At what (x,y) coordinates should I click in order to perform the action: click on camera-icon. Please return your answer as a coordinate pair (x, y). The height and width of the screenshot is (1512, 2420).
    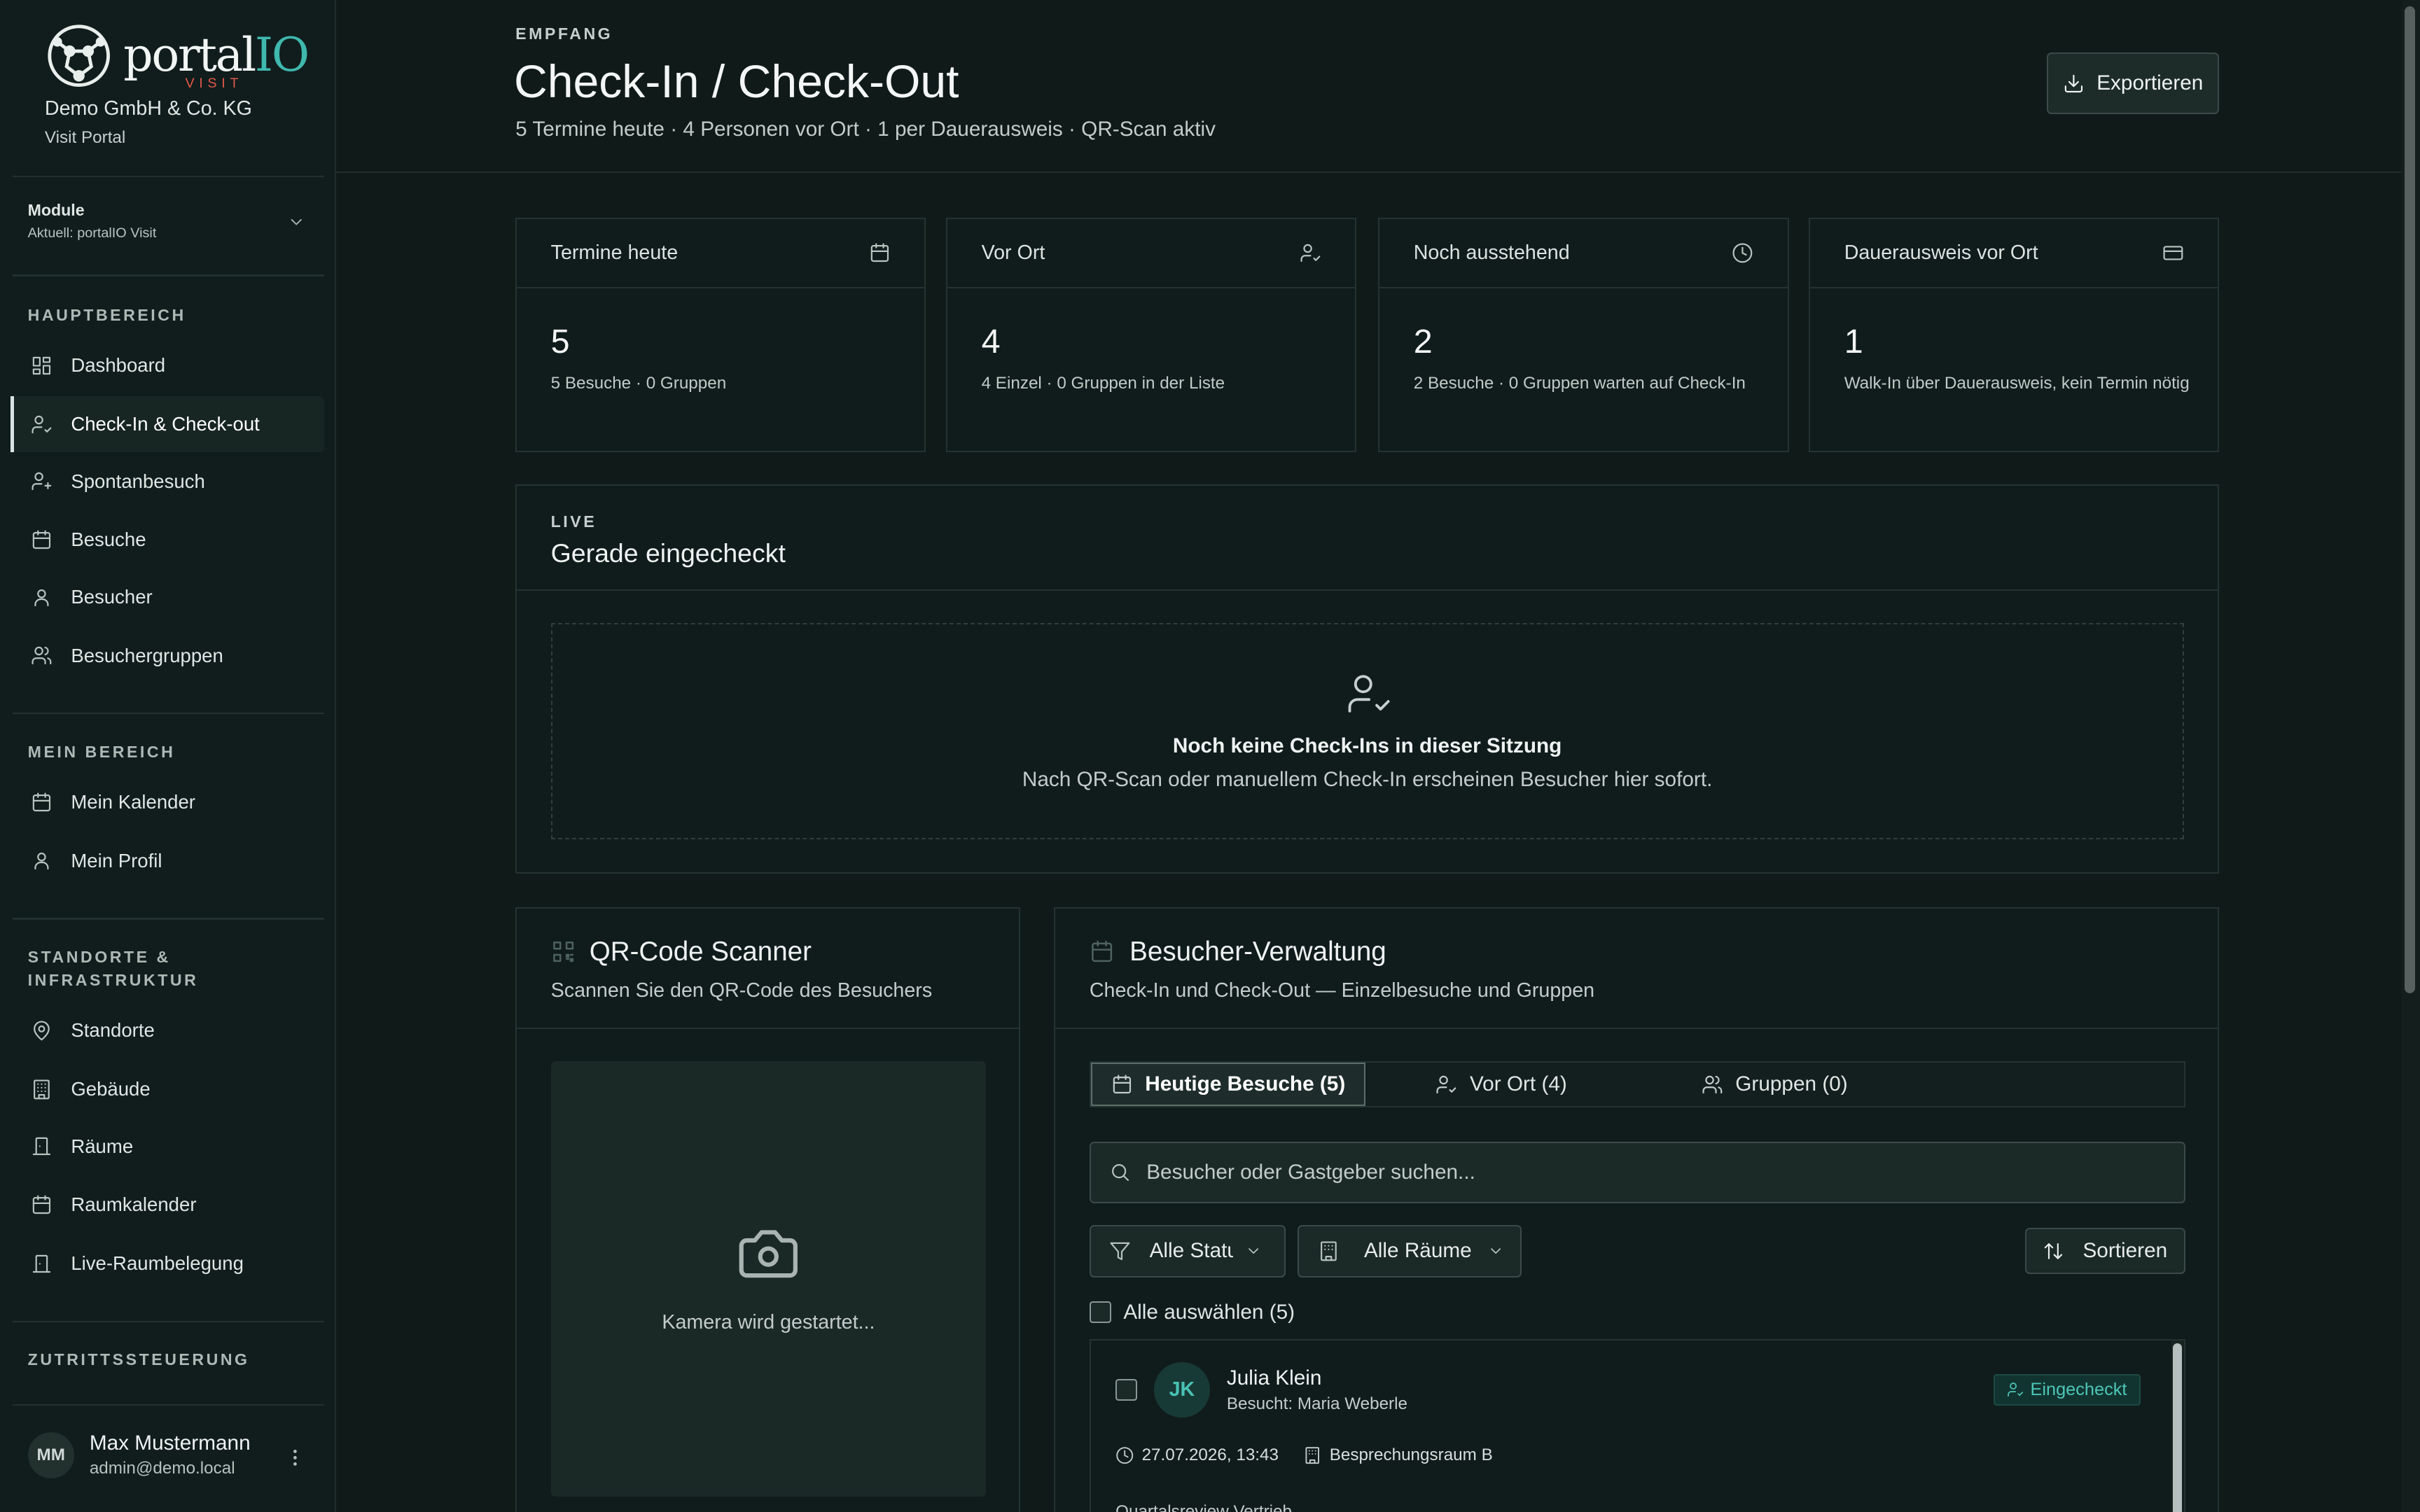
    Looking at the image, I should click on (768, 1254).